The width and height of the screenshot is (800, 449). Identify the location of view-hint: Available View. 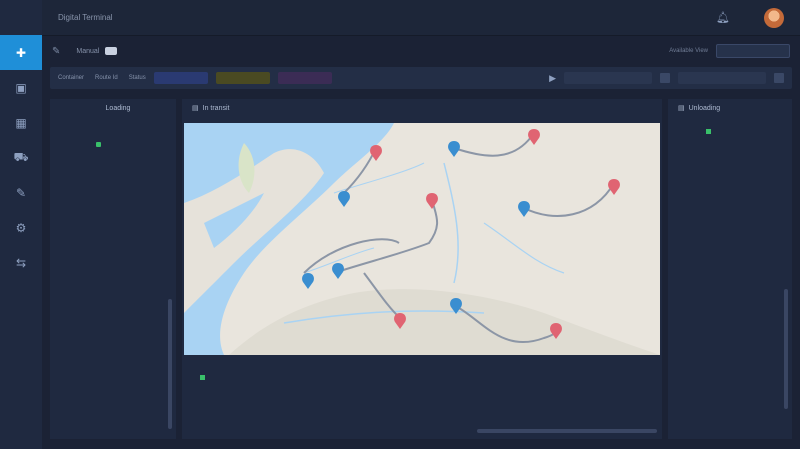
(688, 51).